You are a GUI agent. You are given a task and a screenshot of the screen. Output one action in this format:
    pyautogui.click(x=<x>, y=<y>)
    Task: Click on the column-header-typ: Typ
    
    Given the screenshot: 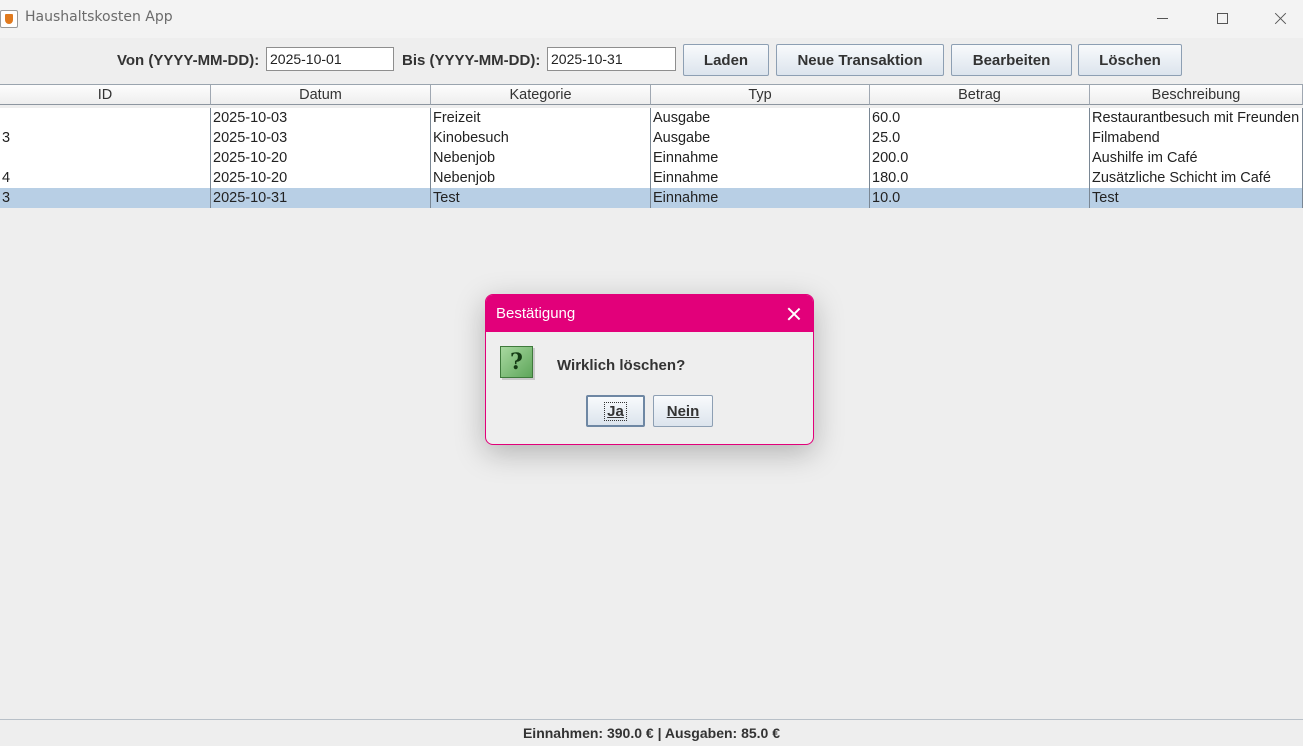 What is the action you would take?
    pyautogui.click(x=760, y=95)
    